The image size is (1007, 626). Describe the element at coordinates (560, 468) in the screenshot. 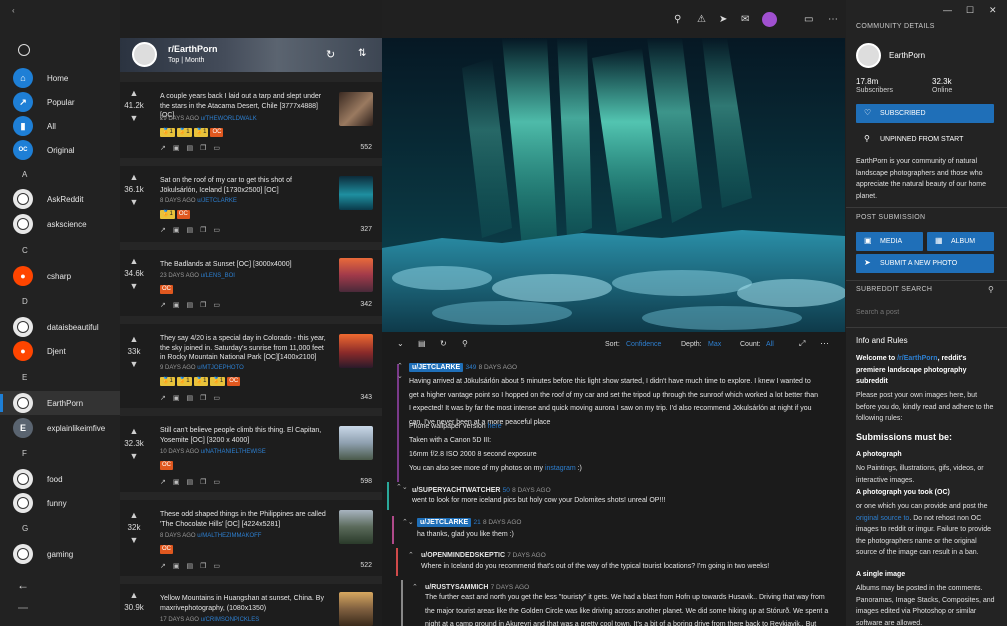

I see `comment-link: instagram` at that location.